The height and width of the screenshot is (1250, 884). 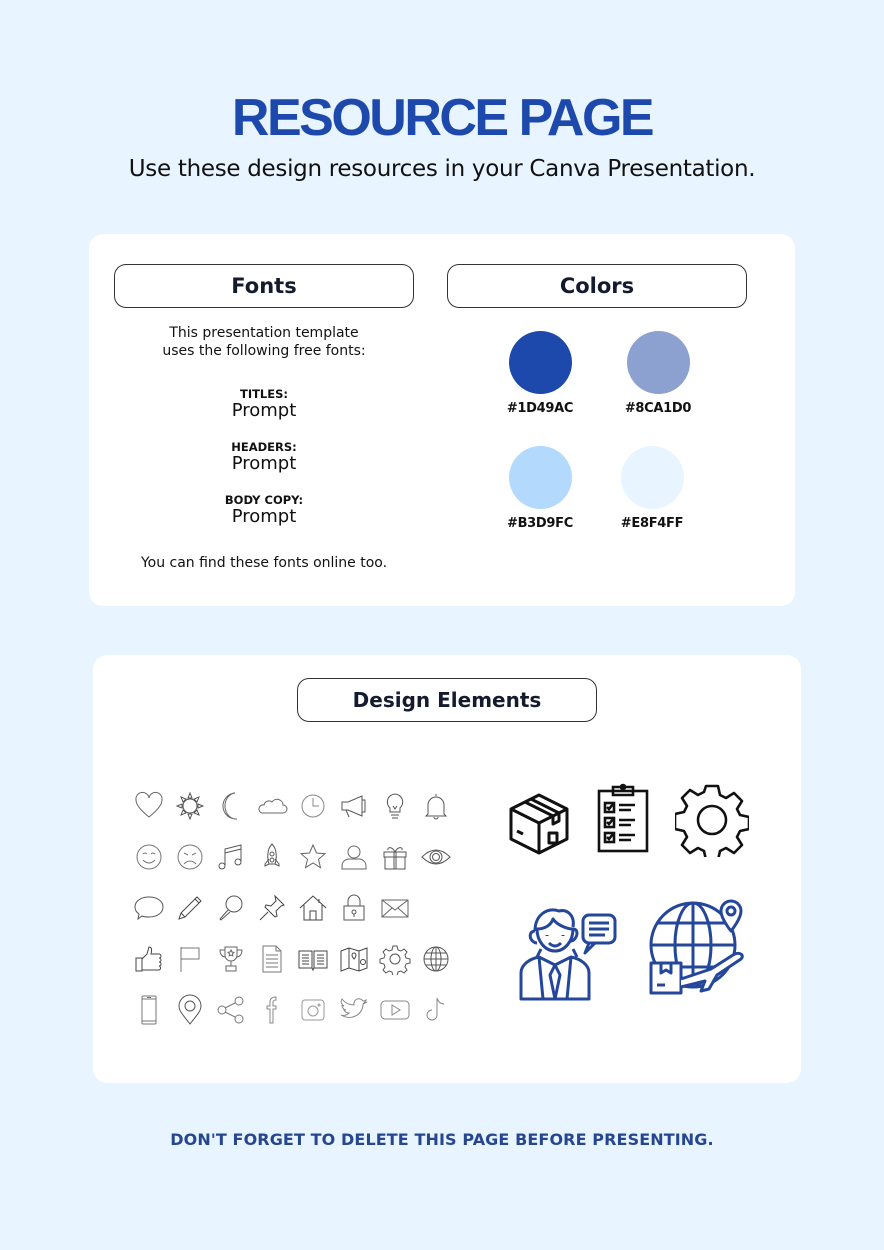 What do you see at coordinates (153, 959) in the screenshot?
I see `thumbs-up-icon` at bounding box center [153, 959].